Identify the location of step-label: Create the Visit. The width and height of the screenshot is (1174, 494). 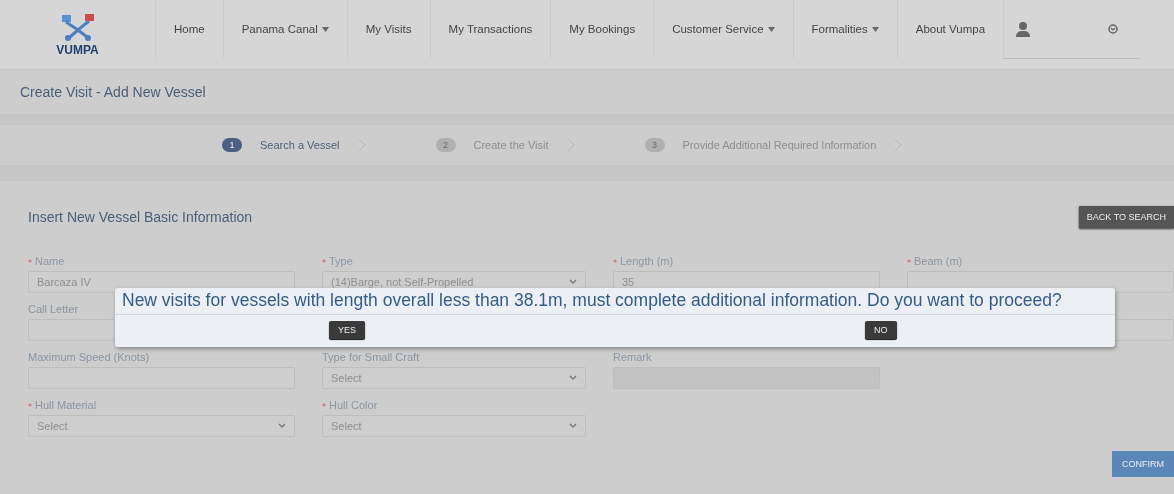
(511, 145).